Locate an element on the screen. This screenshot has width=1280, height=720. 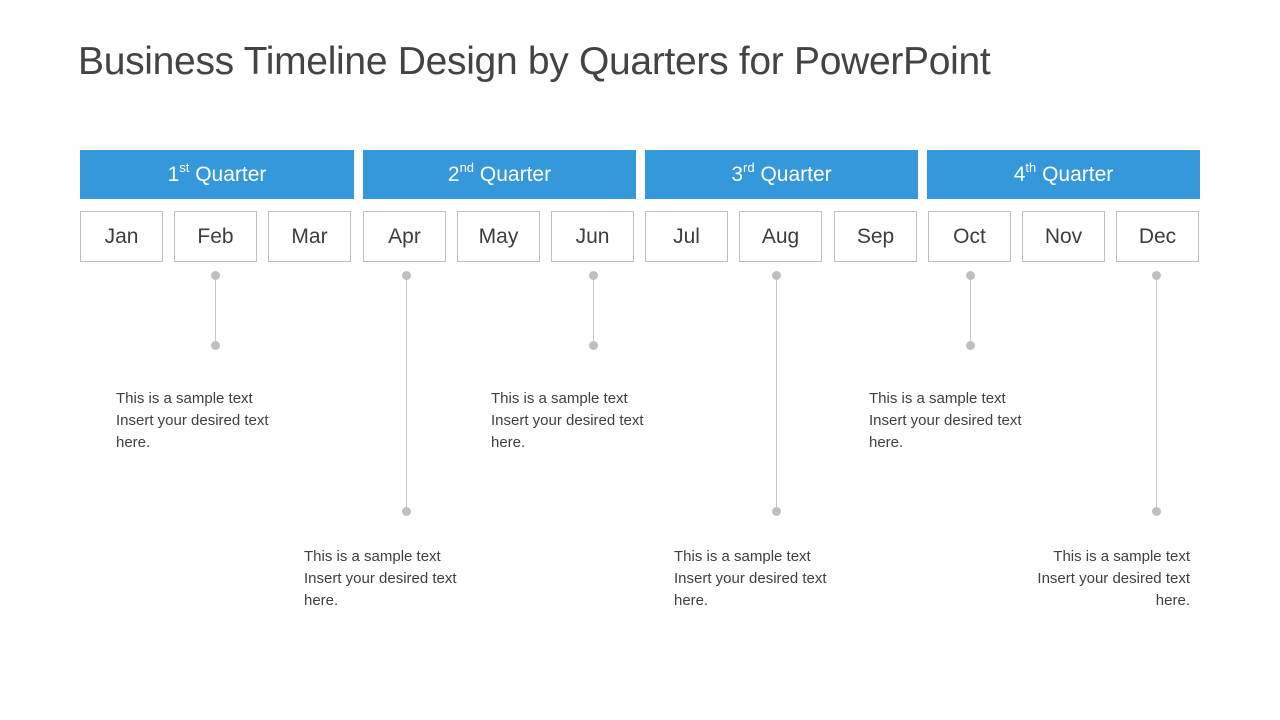
quarter-label-3: 3rd Quarter is located at coordinates (781, 173).